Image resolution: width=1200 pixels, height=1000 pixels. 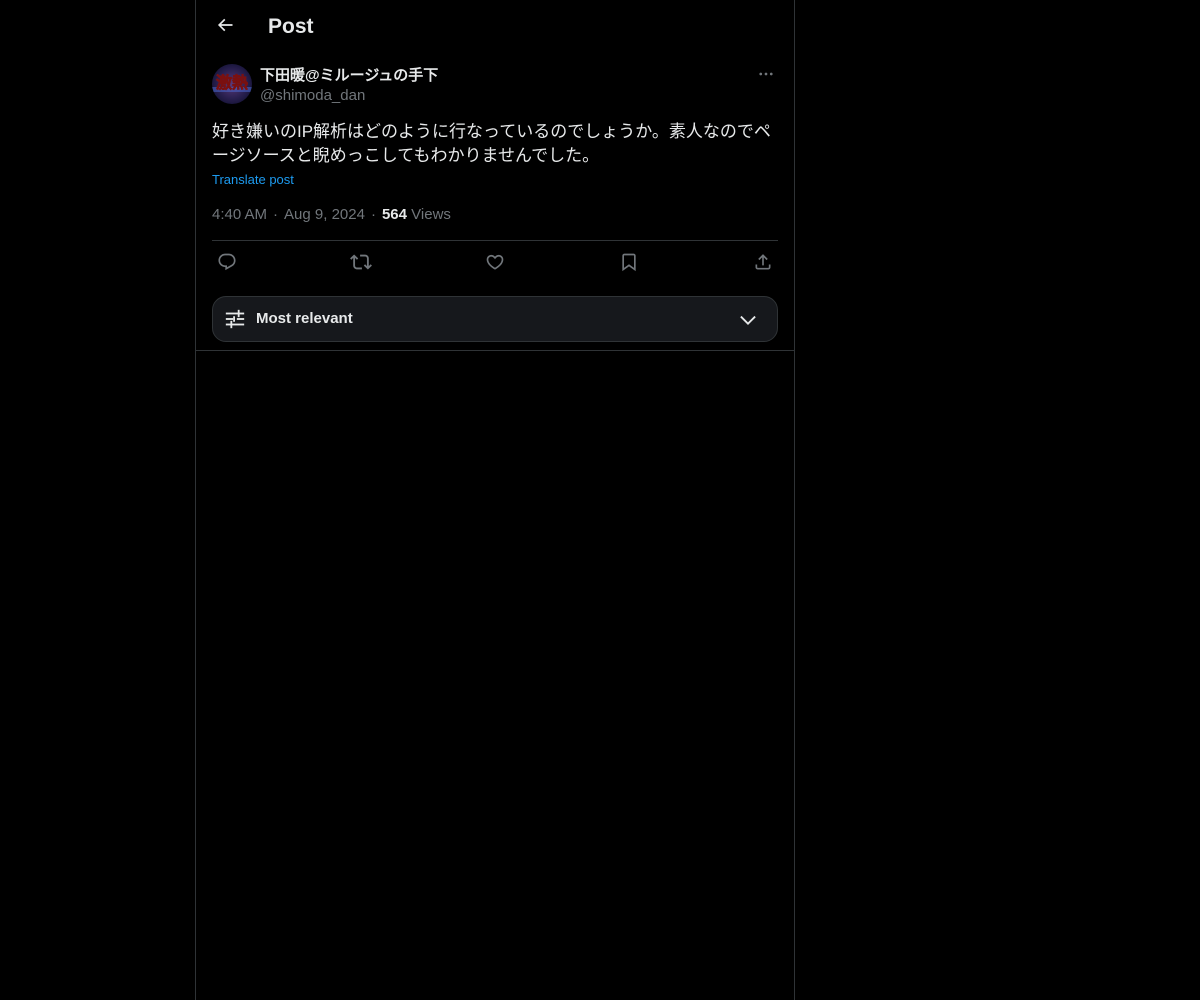 I want to click on avatar: 激熱, so click(x=232, y=84).